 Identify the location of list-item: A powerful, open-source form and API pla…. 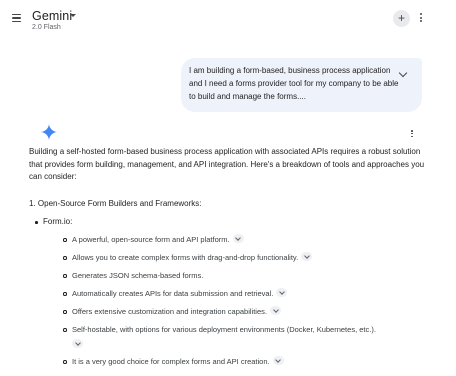
(158, 239).